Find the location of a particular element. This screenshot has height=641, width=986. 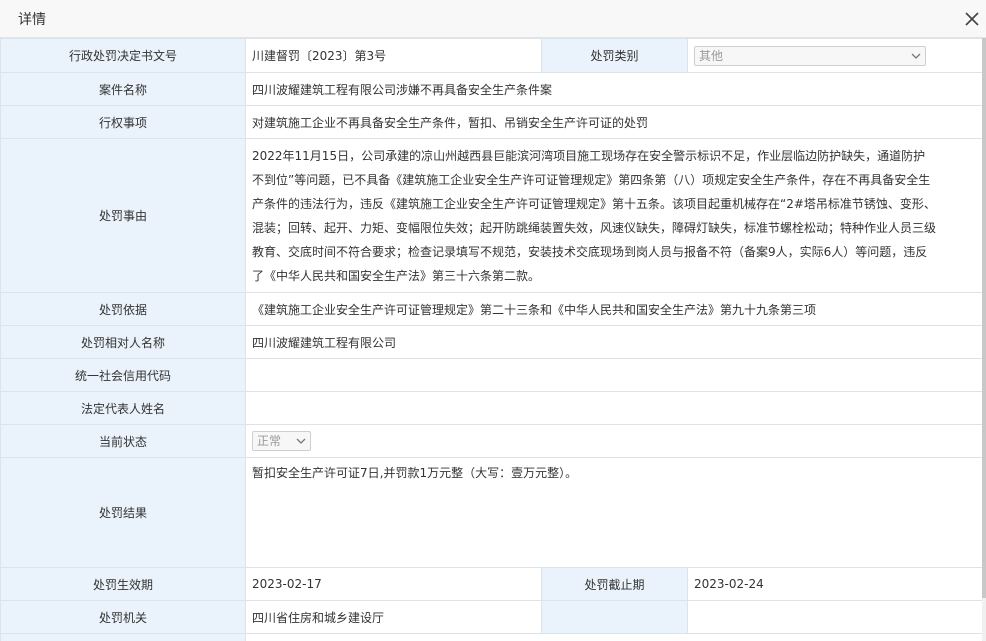

row-dates: 处罚生效期 2023-02-17 处罚截止期 2023-02-24 is located at coordinates (491, 584).